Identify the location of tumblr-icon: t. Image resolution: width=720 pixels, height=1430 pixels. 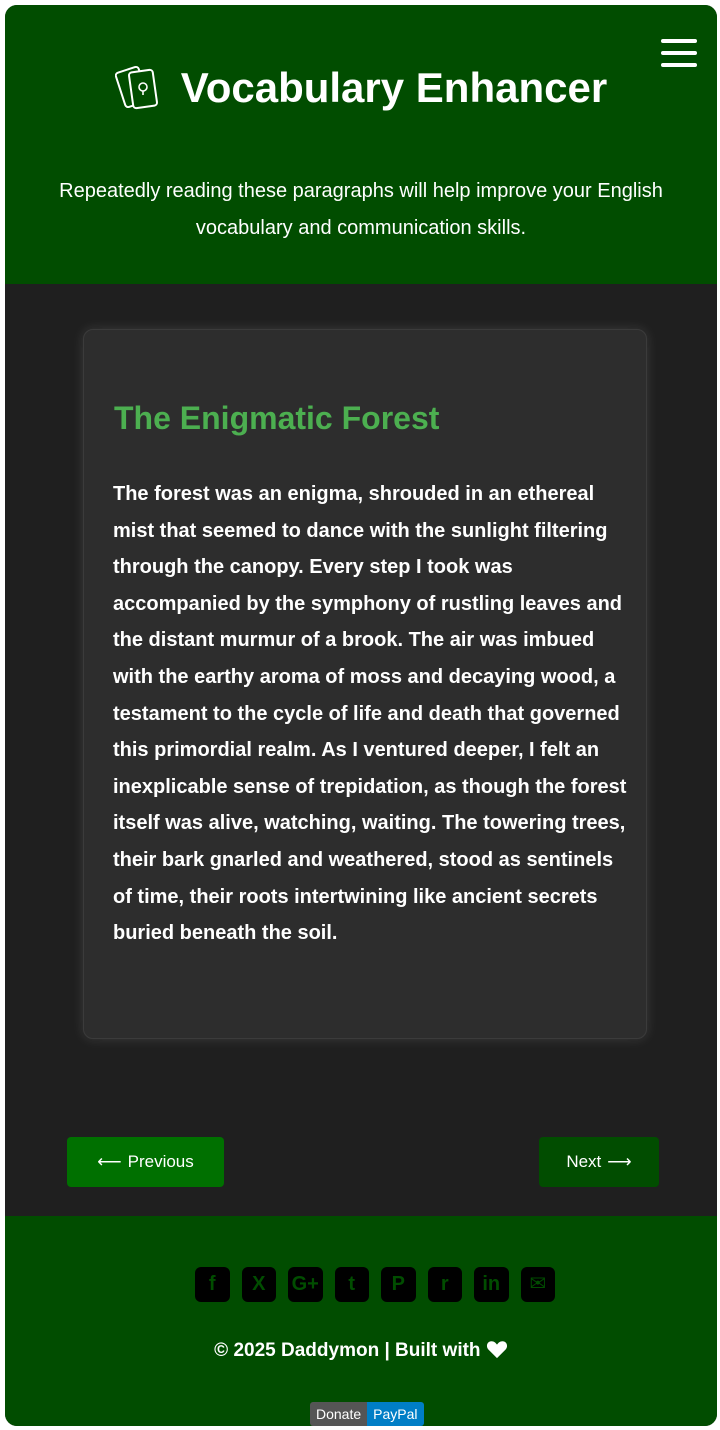
(351, 1284).